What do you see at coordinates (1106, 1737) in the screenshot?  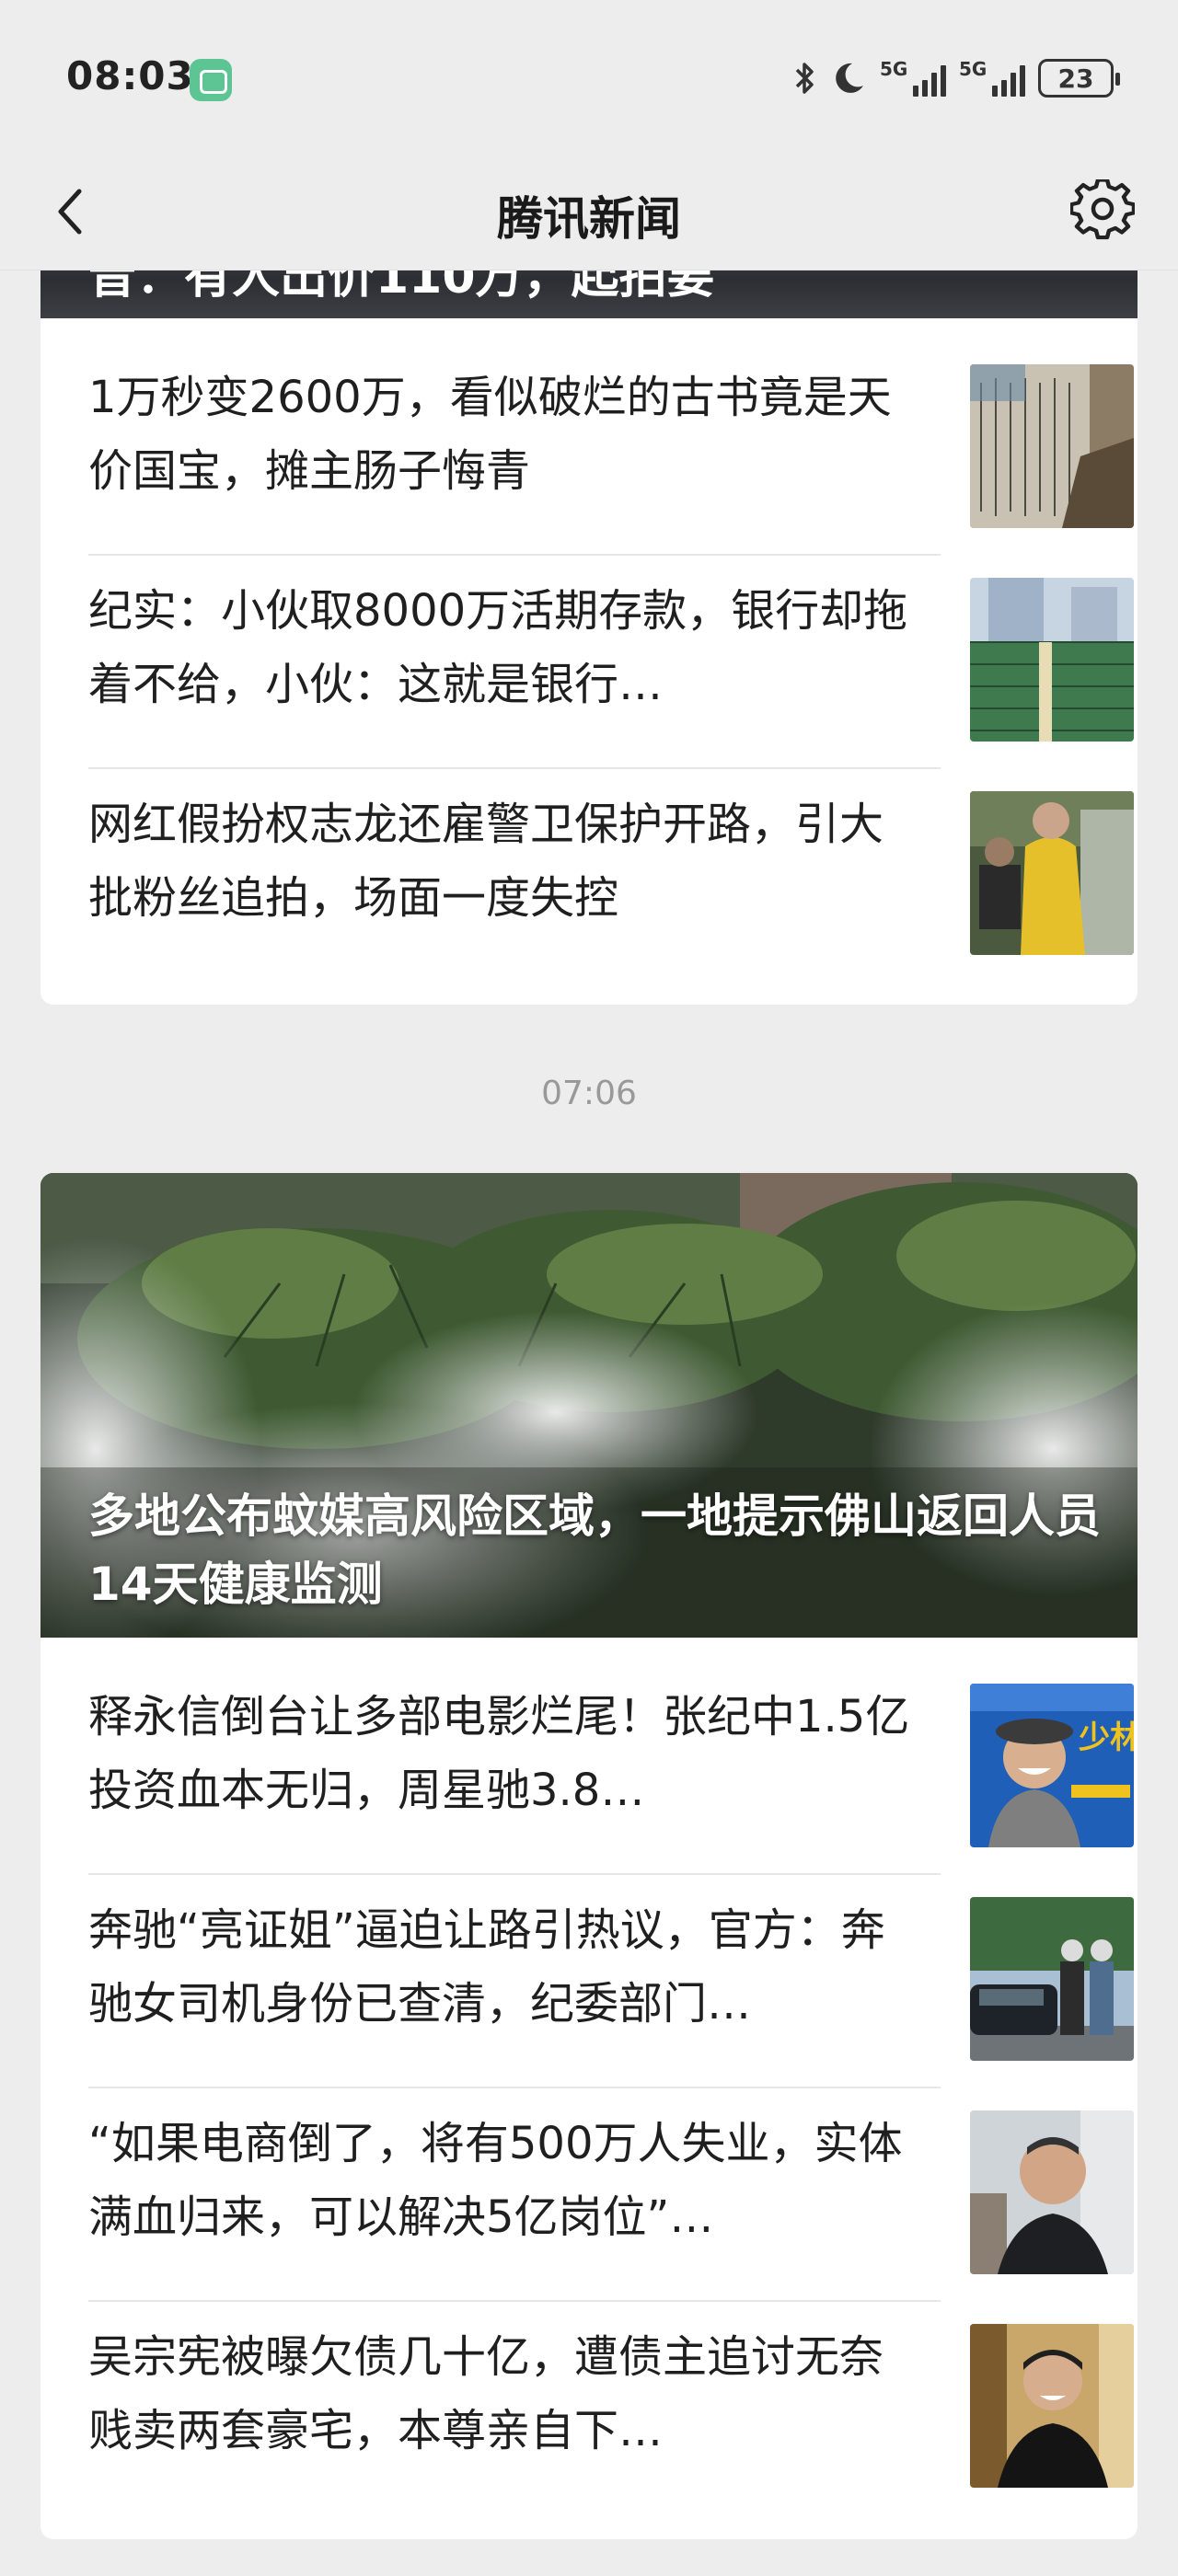 I see `thumb-text: 少林` at bounding box center [1106, 1737].